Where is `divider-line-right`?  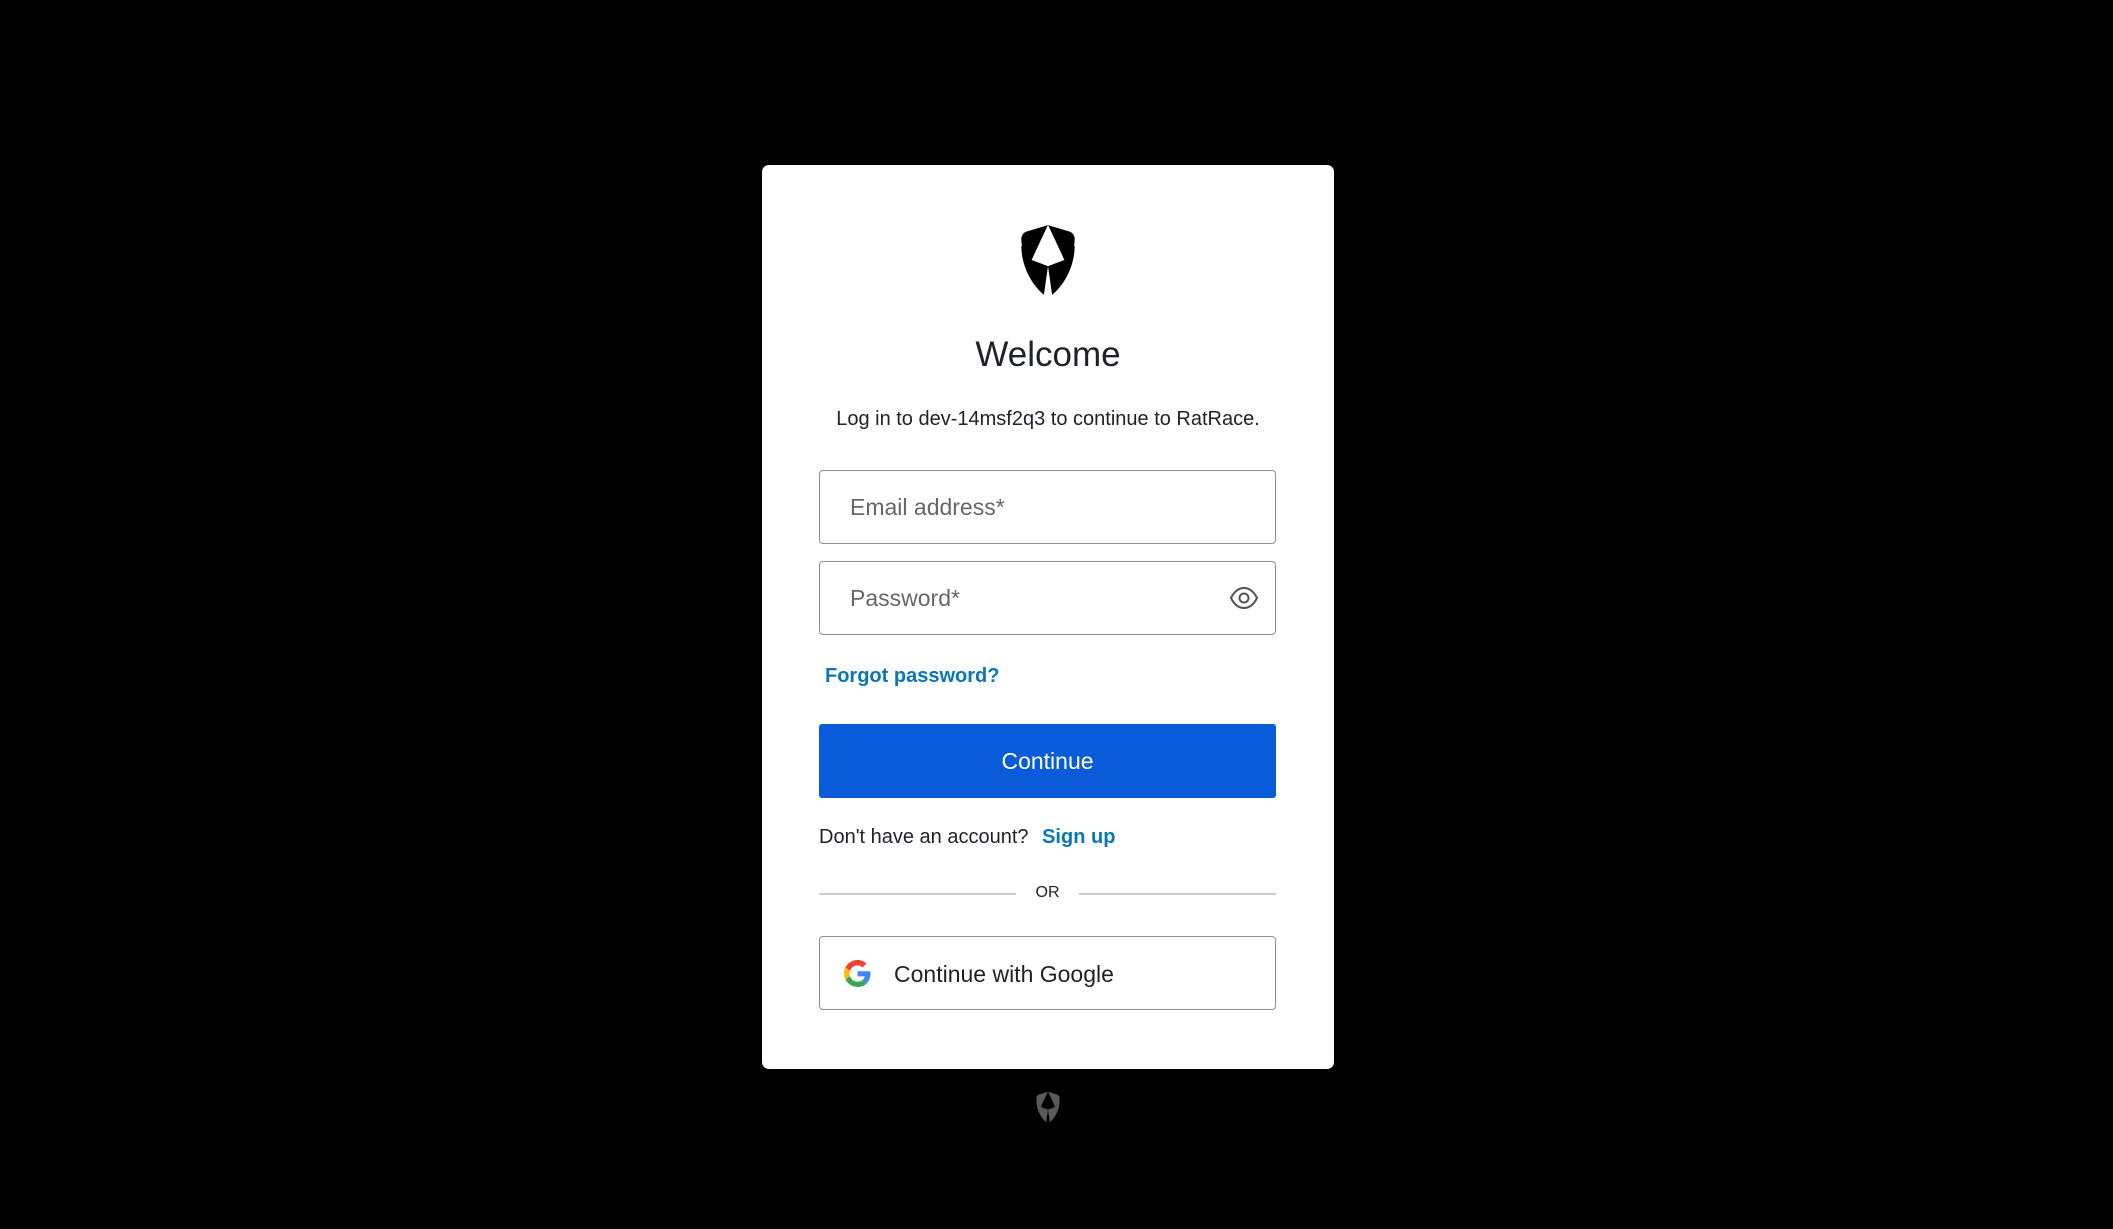 divider-line-right is located at coordinates (1177, 894).